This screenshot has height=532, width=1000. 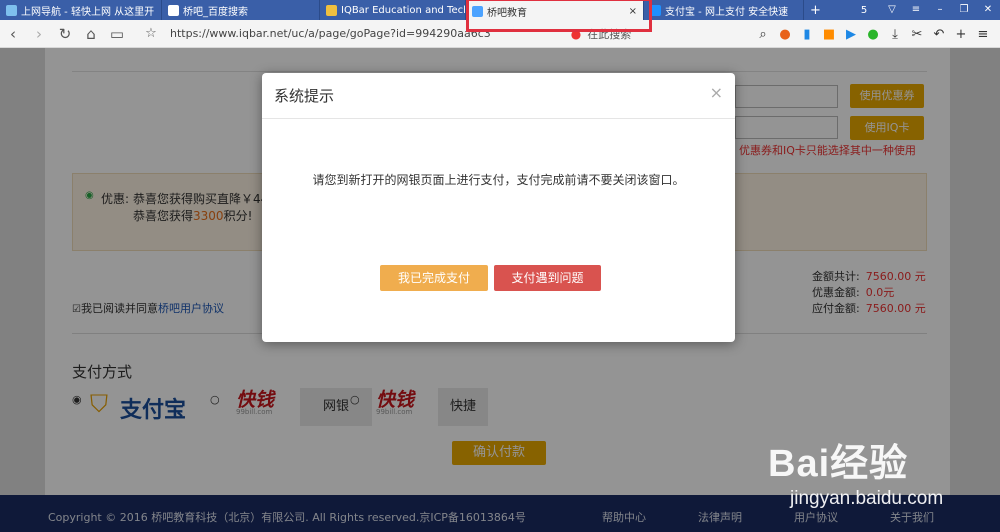 I want to click on undo-icon: ↶, so click(x=939, y=34).